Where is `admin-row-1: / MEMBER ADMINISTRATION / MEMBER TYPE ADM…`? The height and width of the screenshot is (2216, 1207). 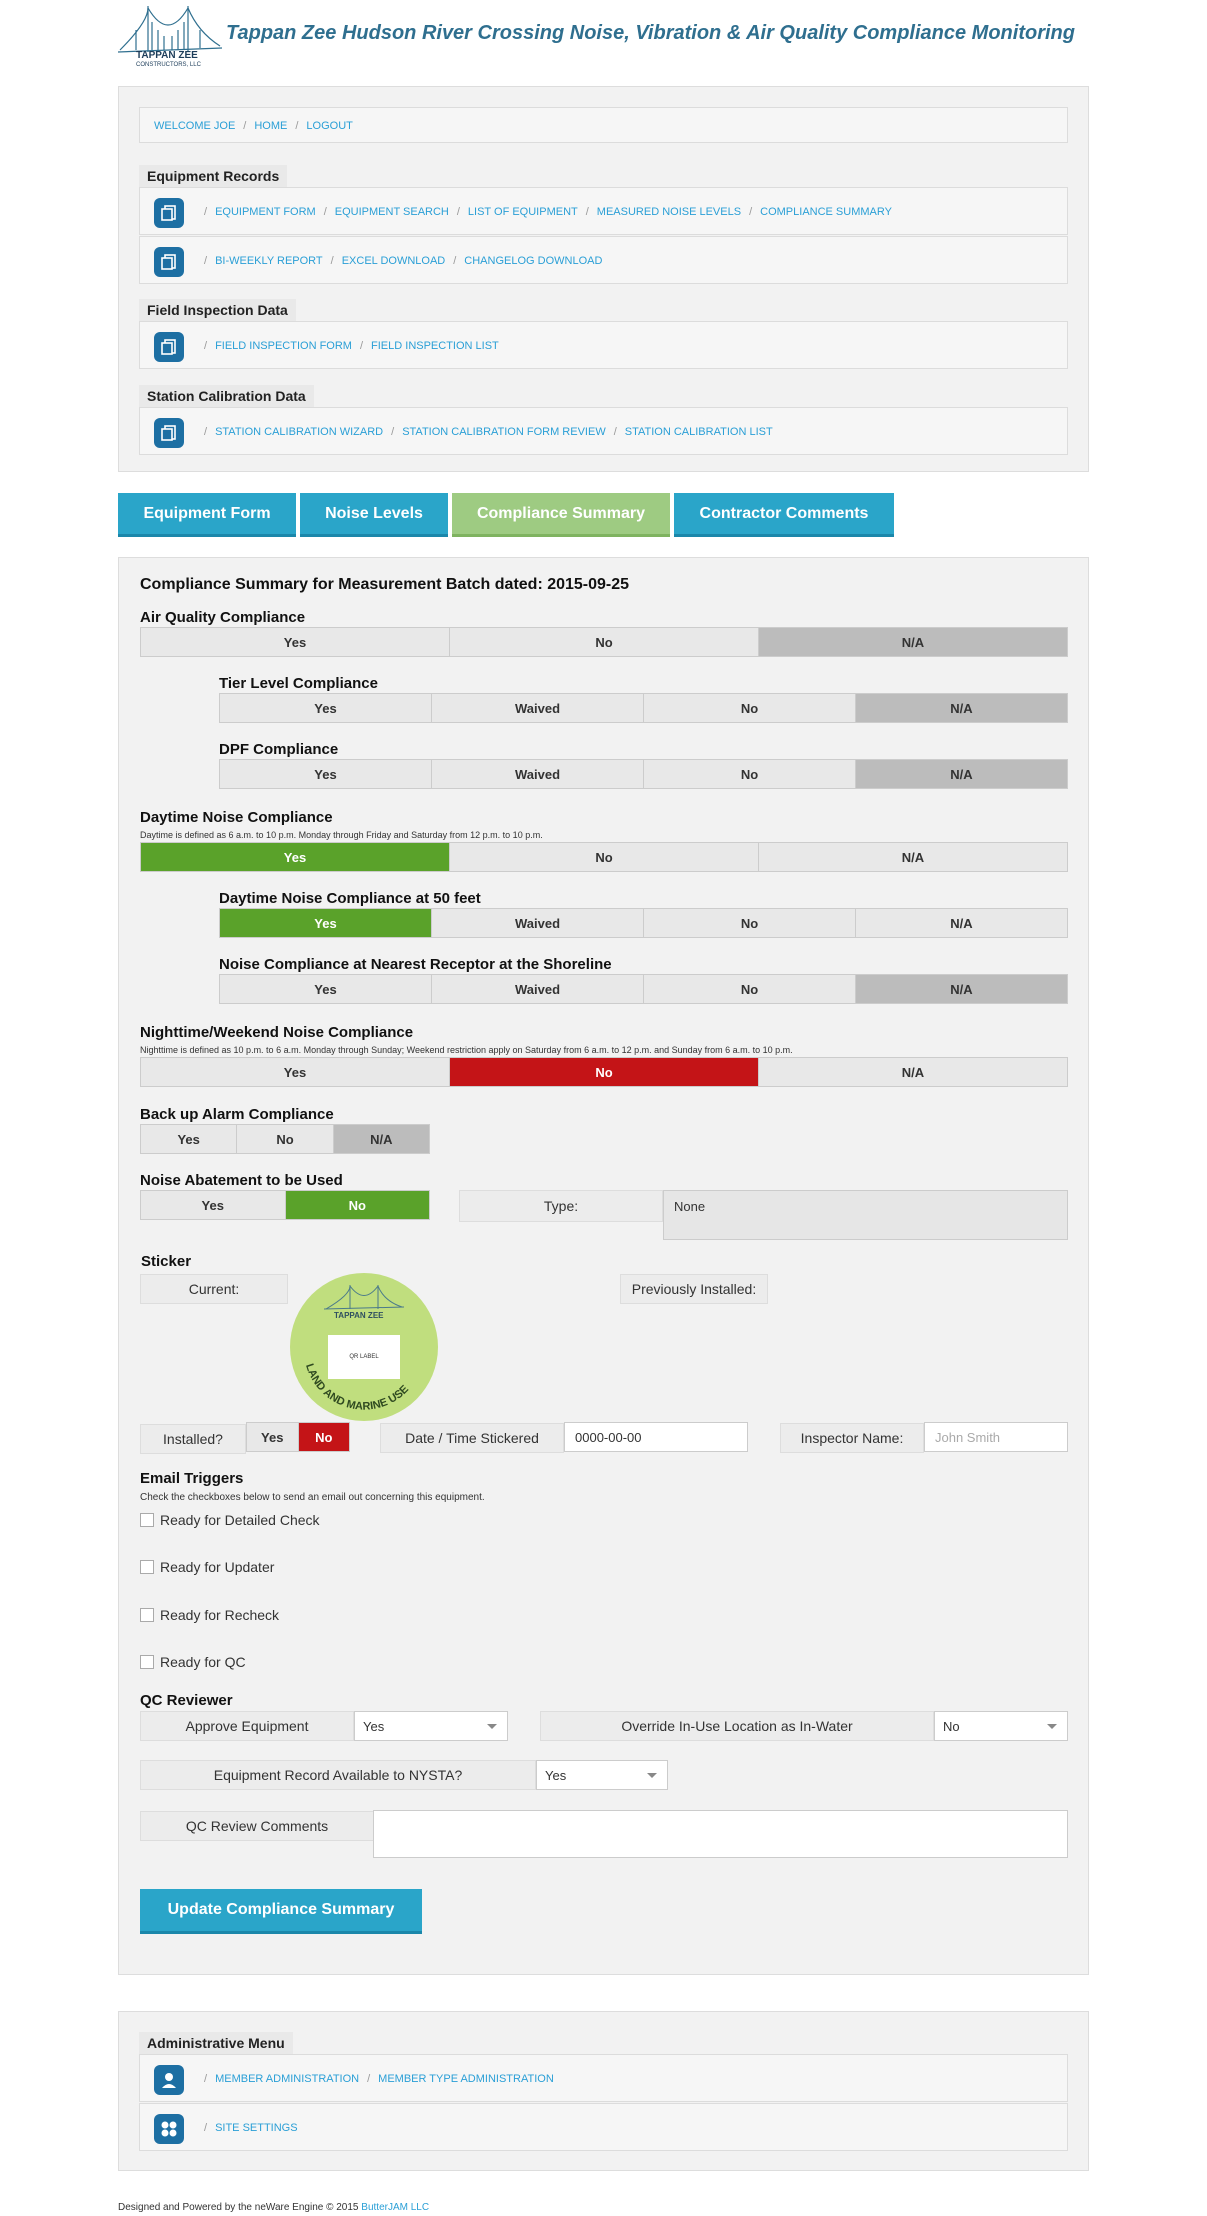 admin-row-1: / MEMBER ADMINISTRATION / MEMBER TYPE ADM… is located at coordinates (603, 2078).